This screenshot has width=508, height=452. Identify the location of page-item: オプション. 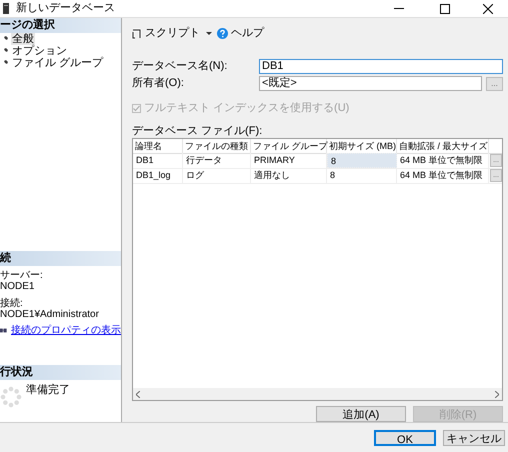
(39, 51).